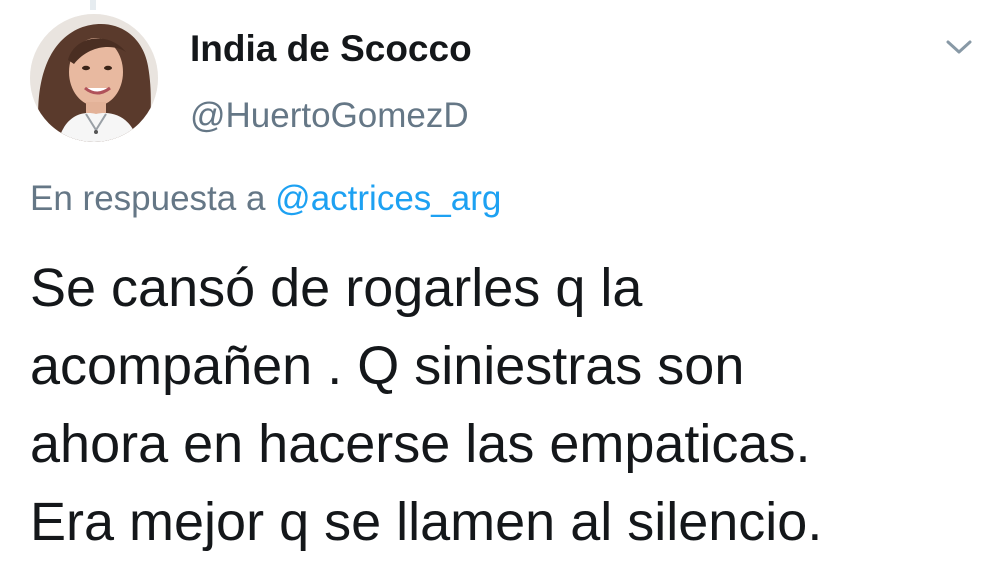  I want to click on avatar, so click(94, 78).